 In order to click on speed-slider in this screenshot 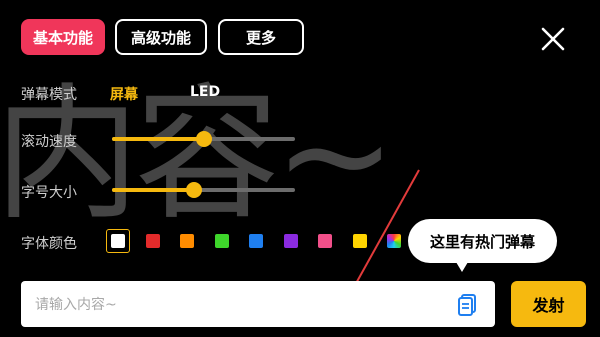, I will do `click(203, 139)`.